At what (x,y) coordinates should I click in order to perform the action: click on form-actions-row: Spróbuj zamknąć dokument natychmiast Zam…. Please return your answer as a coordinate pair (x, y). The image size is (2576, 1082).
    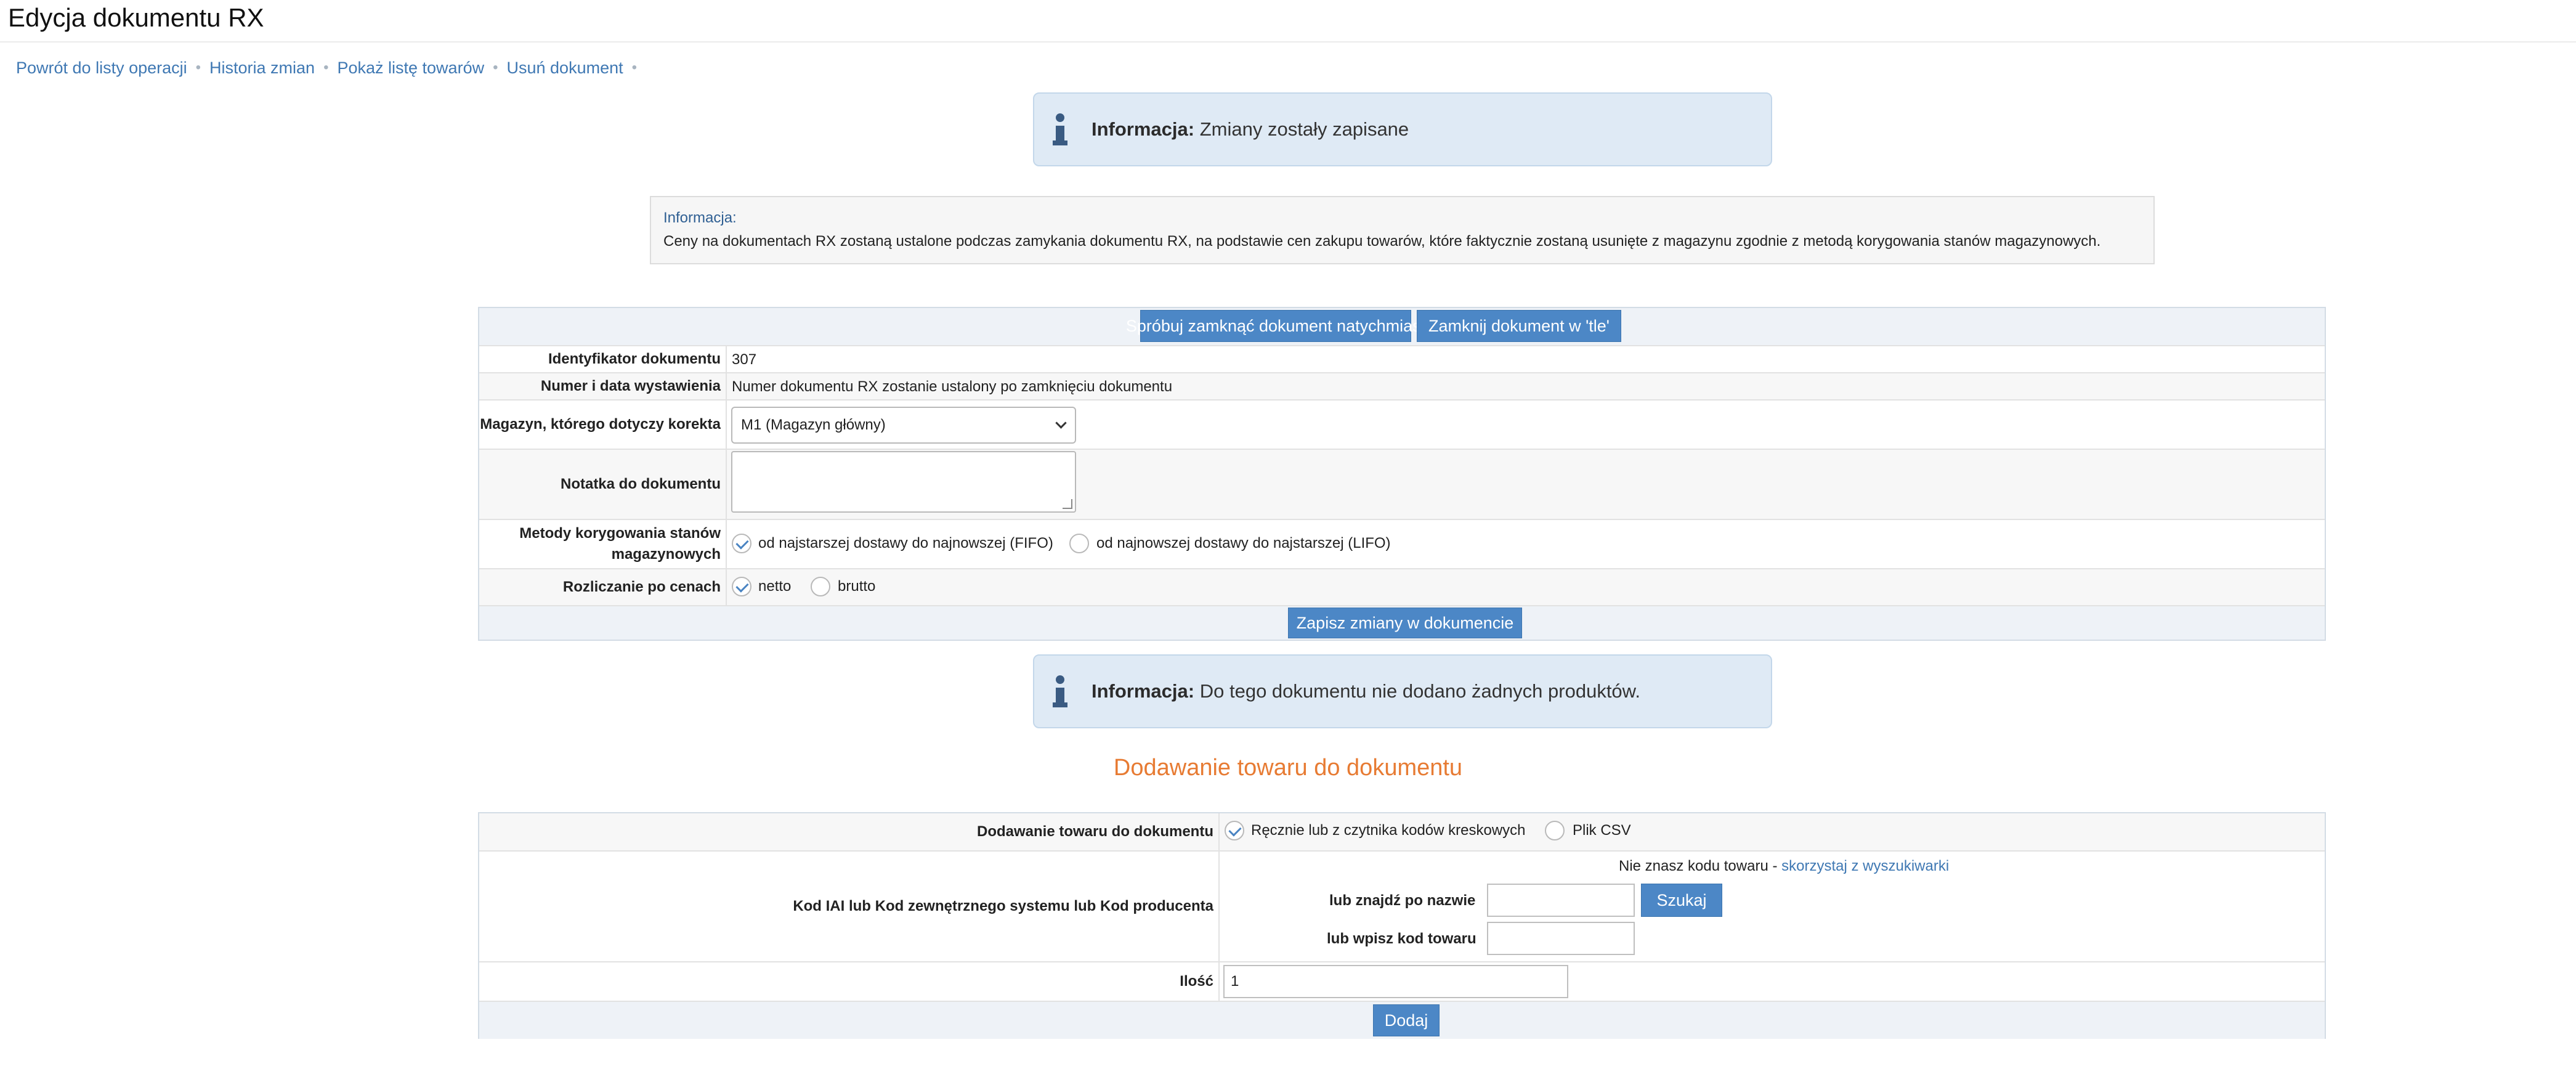
    Looking at the image, I should click on (1402, 326).